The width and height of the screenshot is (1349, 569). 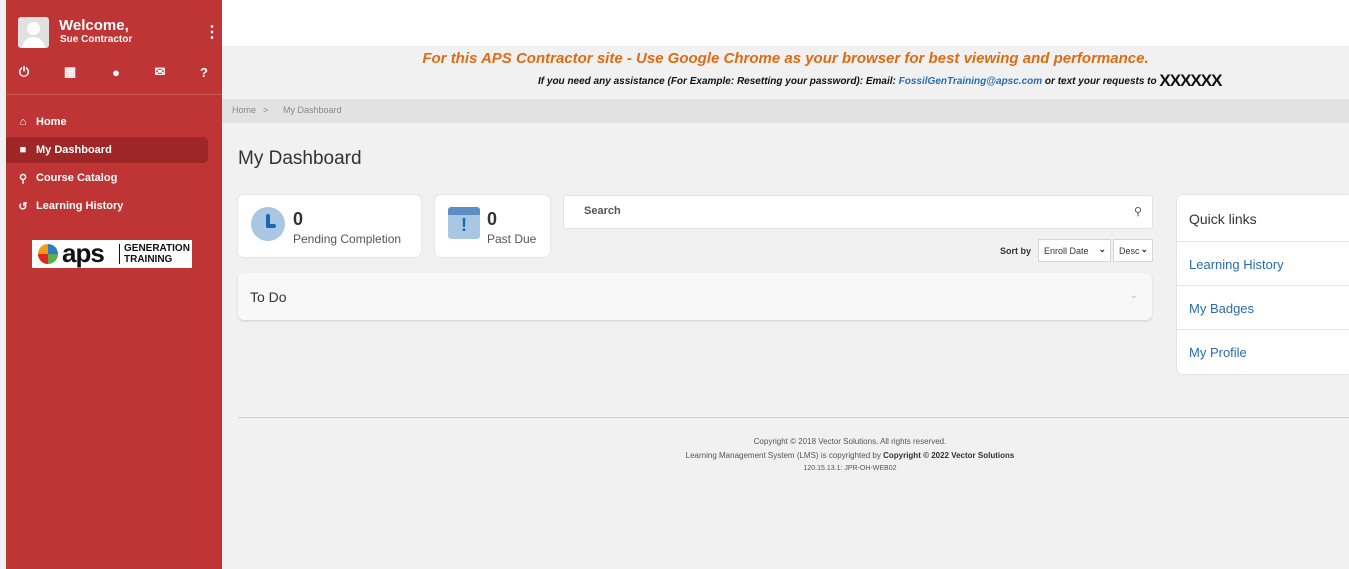 What do you see at coordinates (492, 219) in the screenshot?
I see `past-due-count: 0` at bounding box center [492, 219].